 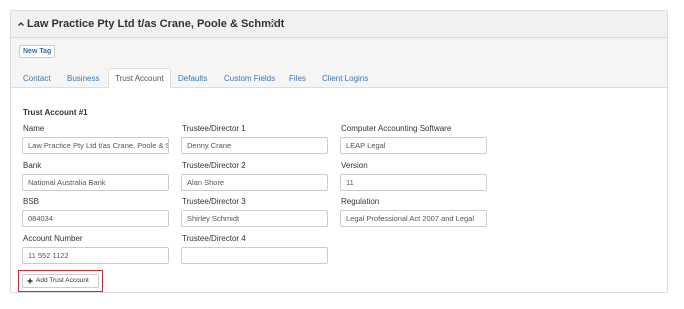 What do you see at coordinates (339, 52) in the screenshot?
I see `tag-toolbar: New Tag` at bounding box center [339, 52].